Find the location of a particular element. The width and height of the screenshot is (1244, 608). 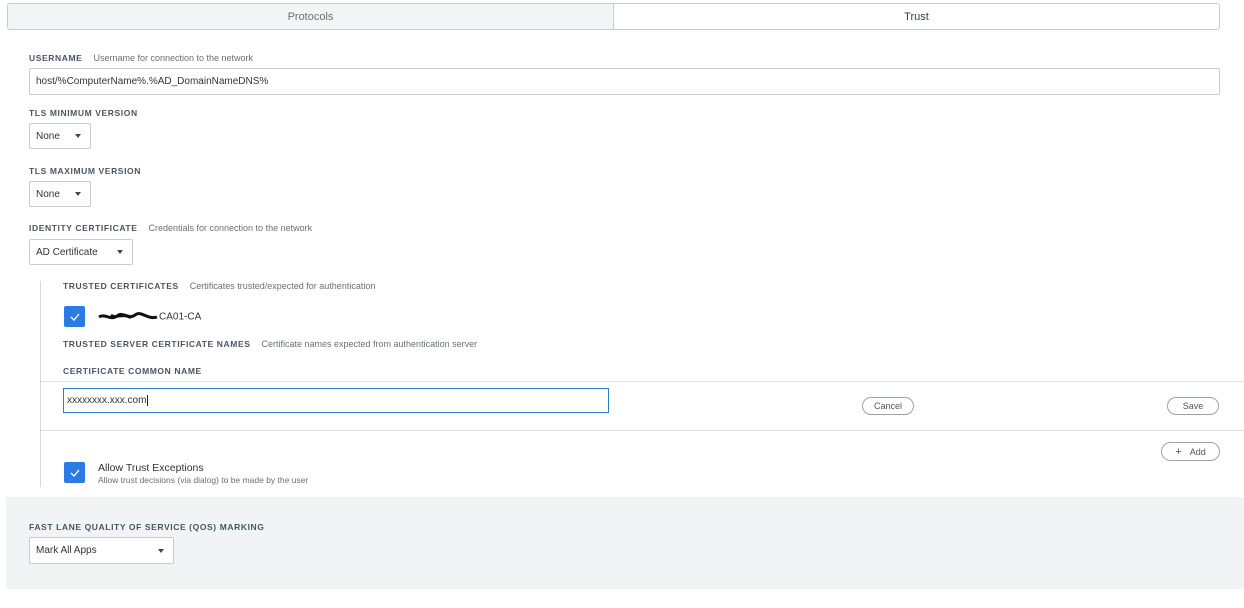

redaction-mark is located at coordinates (128, 316).